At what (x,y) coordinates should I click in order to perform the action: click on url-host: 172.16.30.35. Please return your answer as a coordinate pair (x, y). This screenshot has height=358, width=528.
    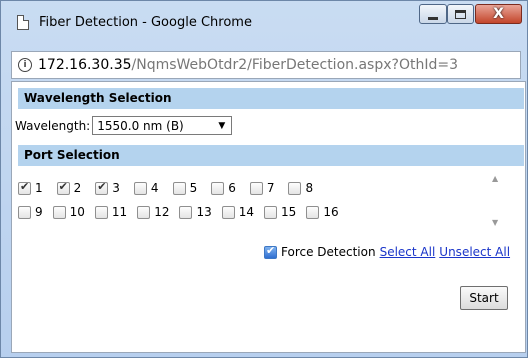
    Looking at the image, I should click on (85, 65).